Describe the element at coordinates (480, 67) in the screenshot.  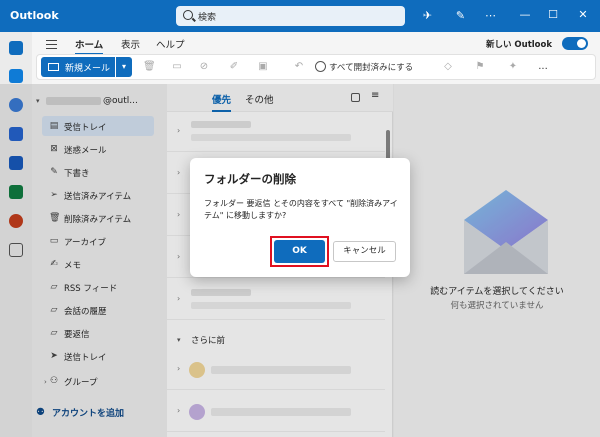
I see `flag-icon: ⚑` at that location.